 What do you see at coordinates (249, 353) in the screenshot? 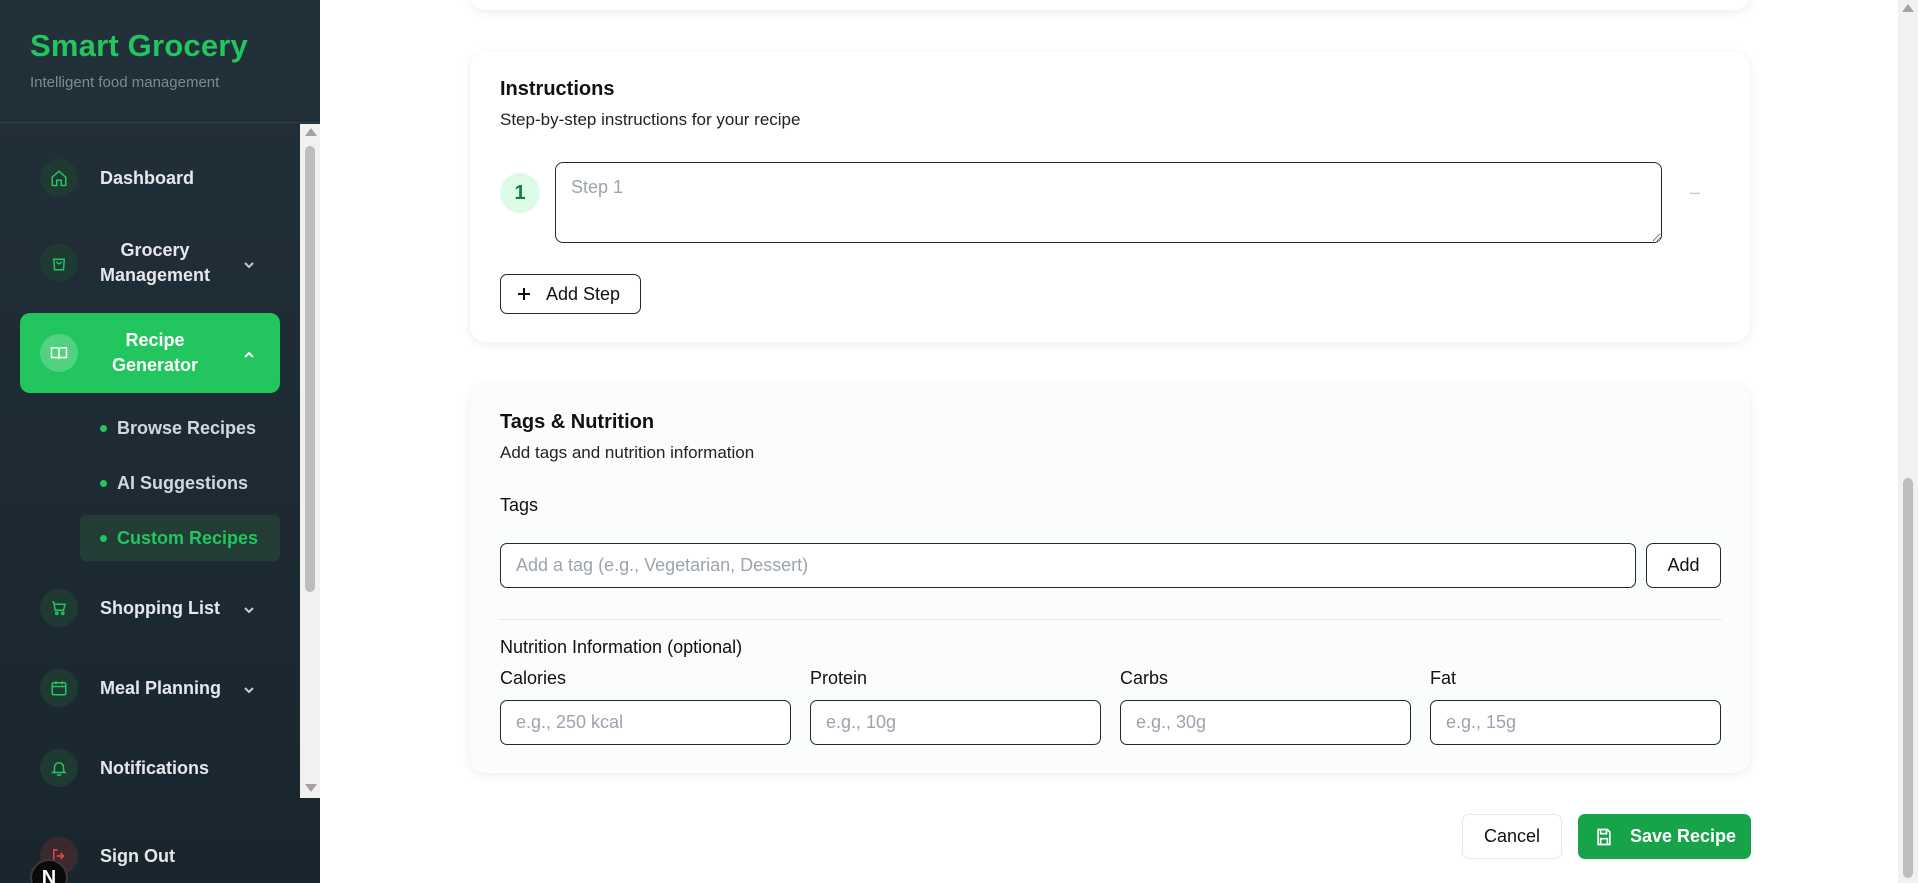
I see `chevron-up-icon` at bounding box center [249, 353].